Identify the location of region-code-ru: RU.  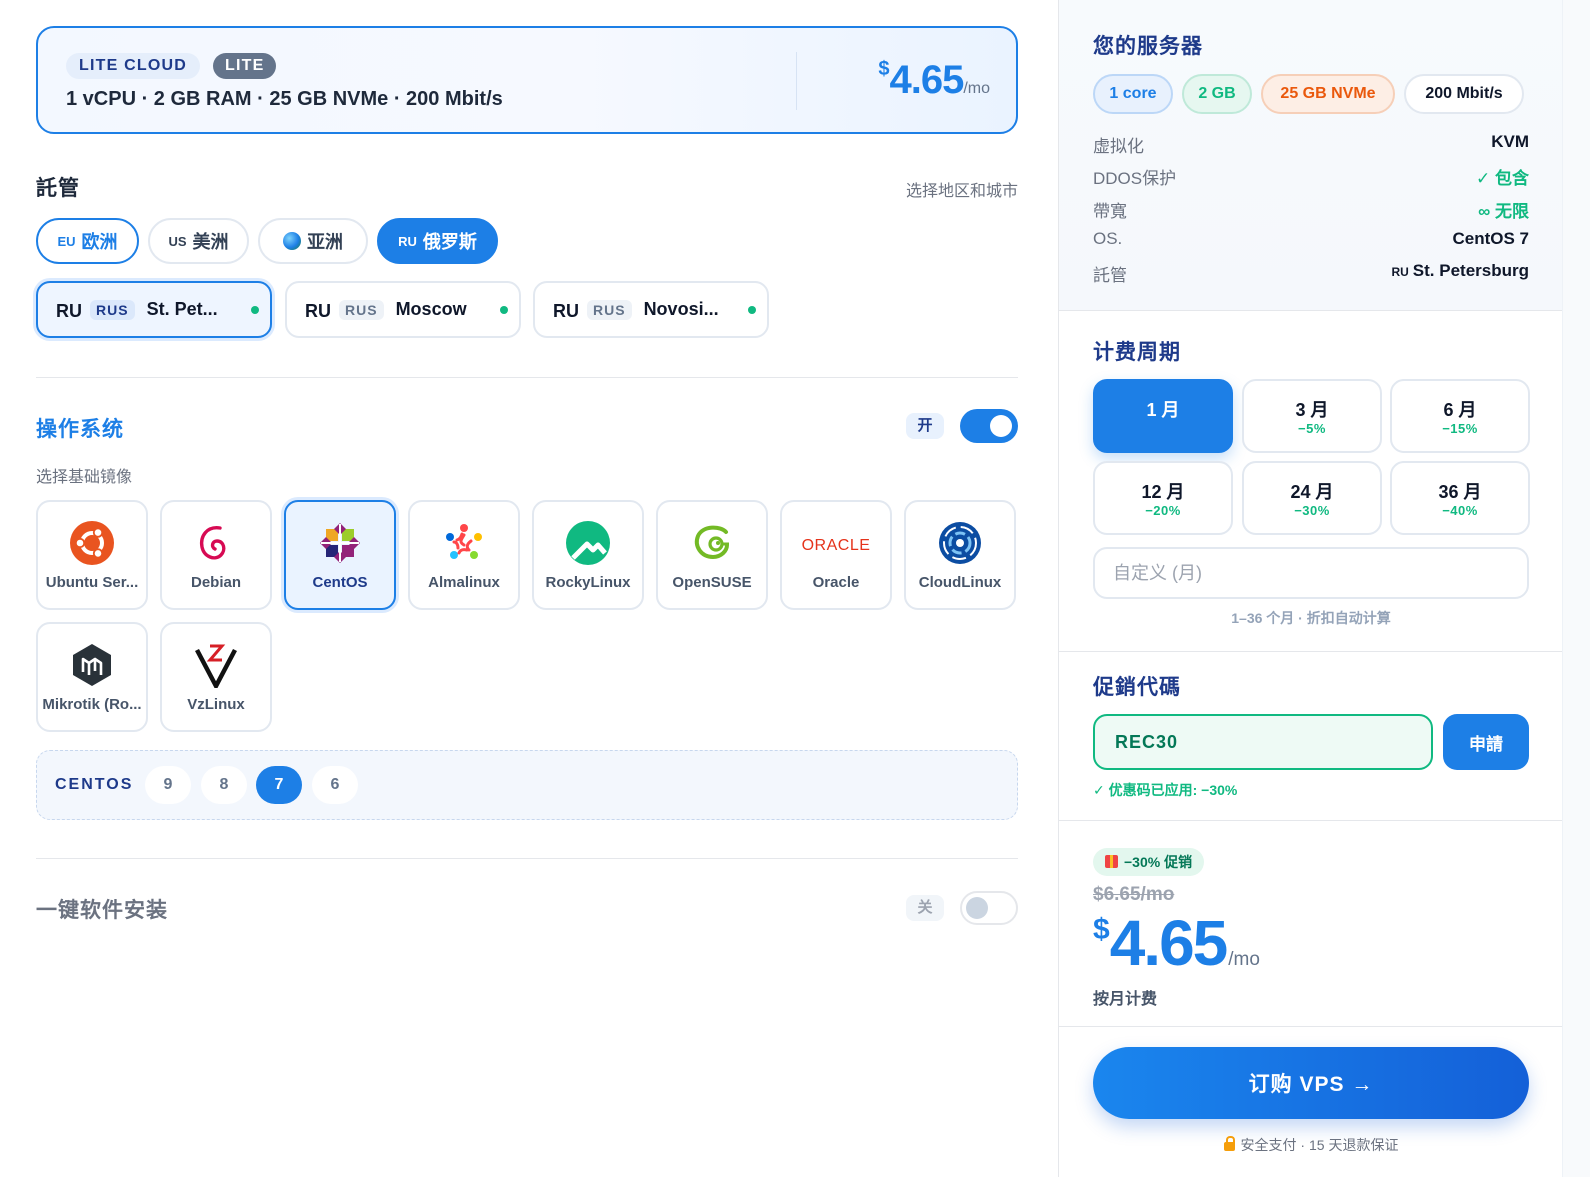
(407, 241).